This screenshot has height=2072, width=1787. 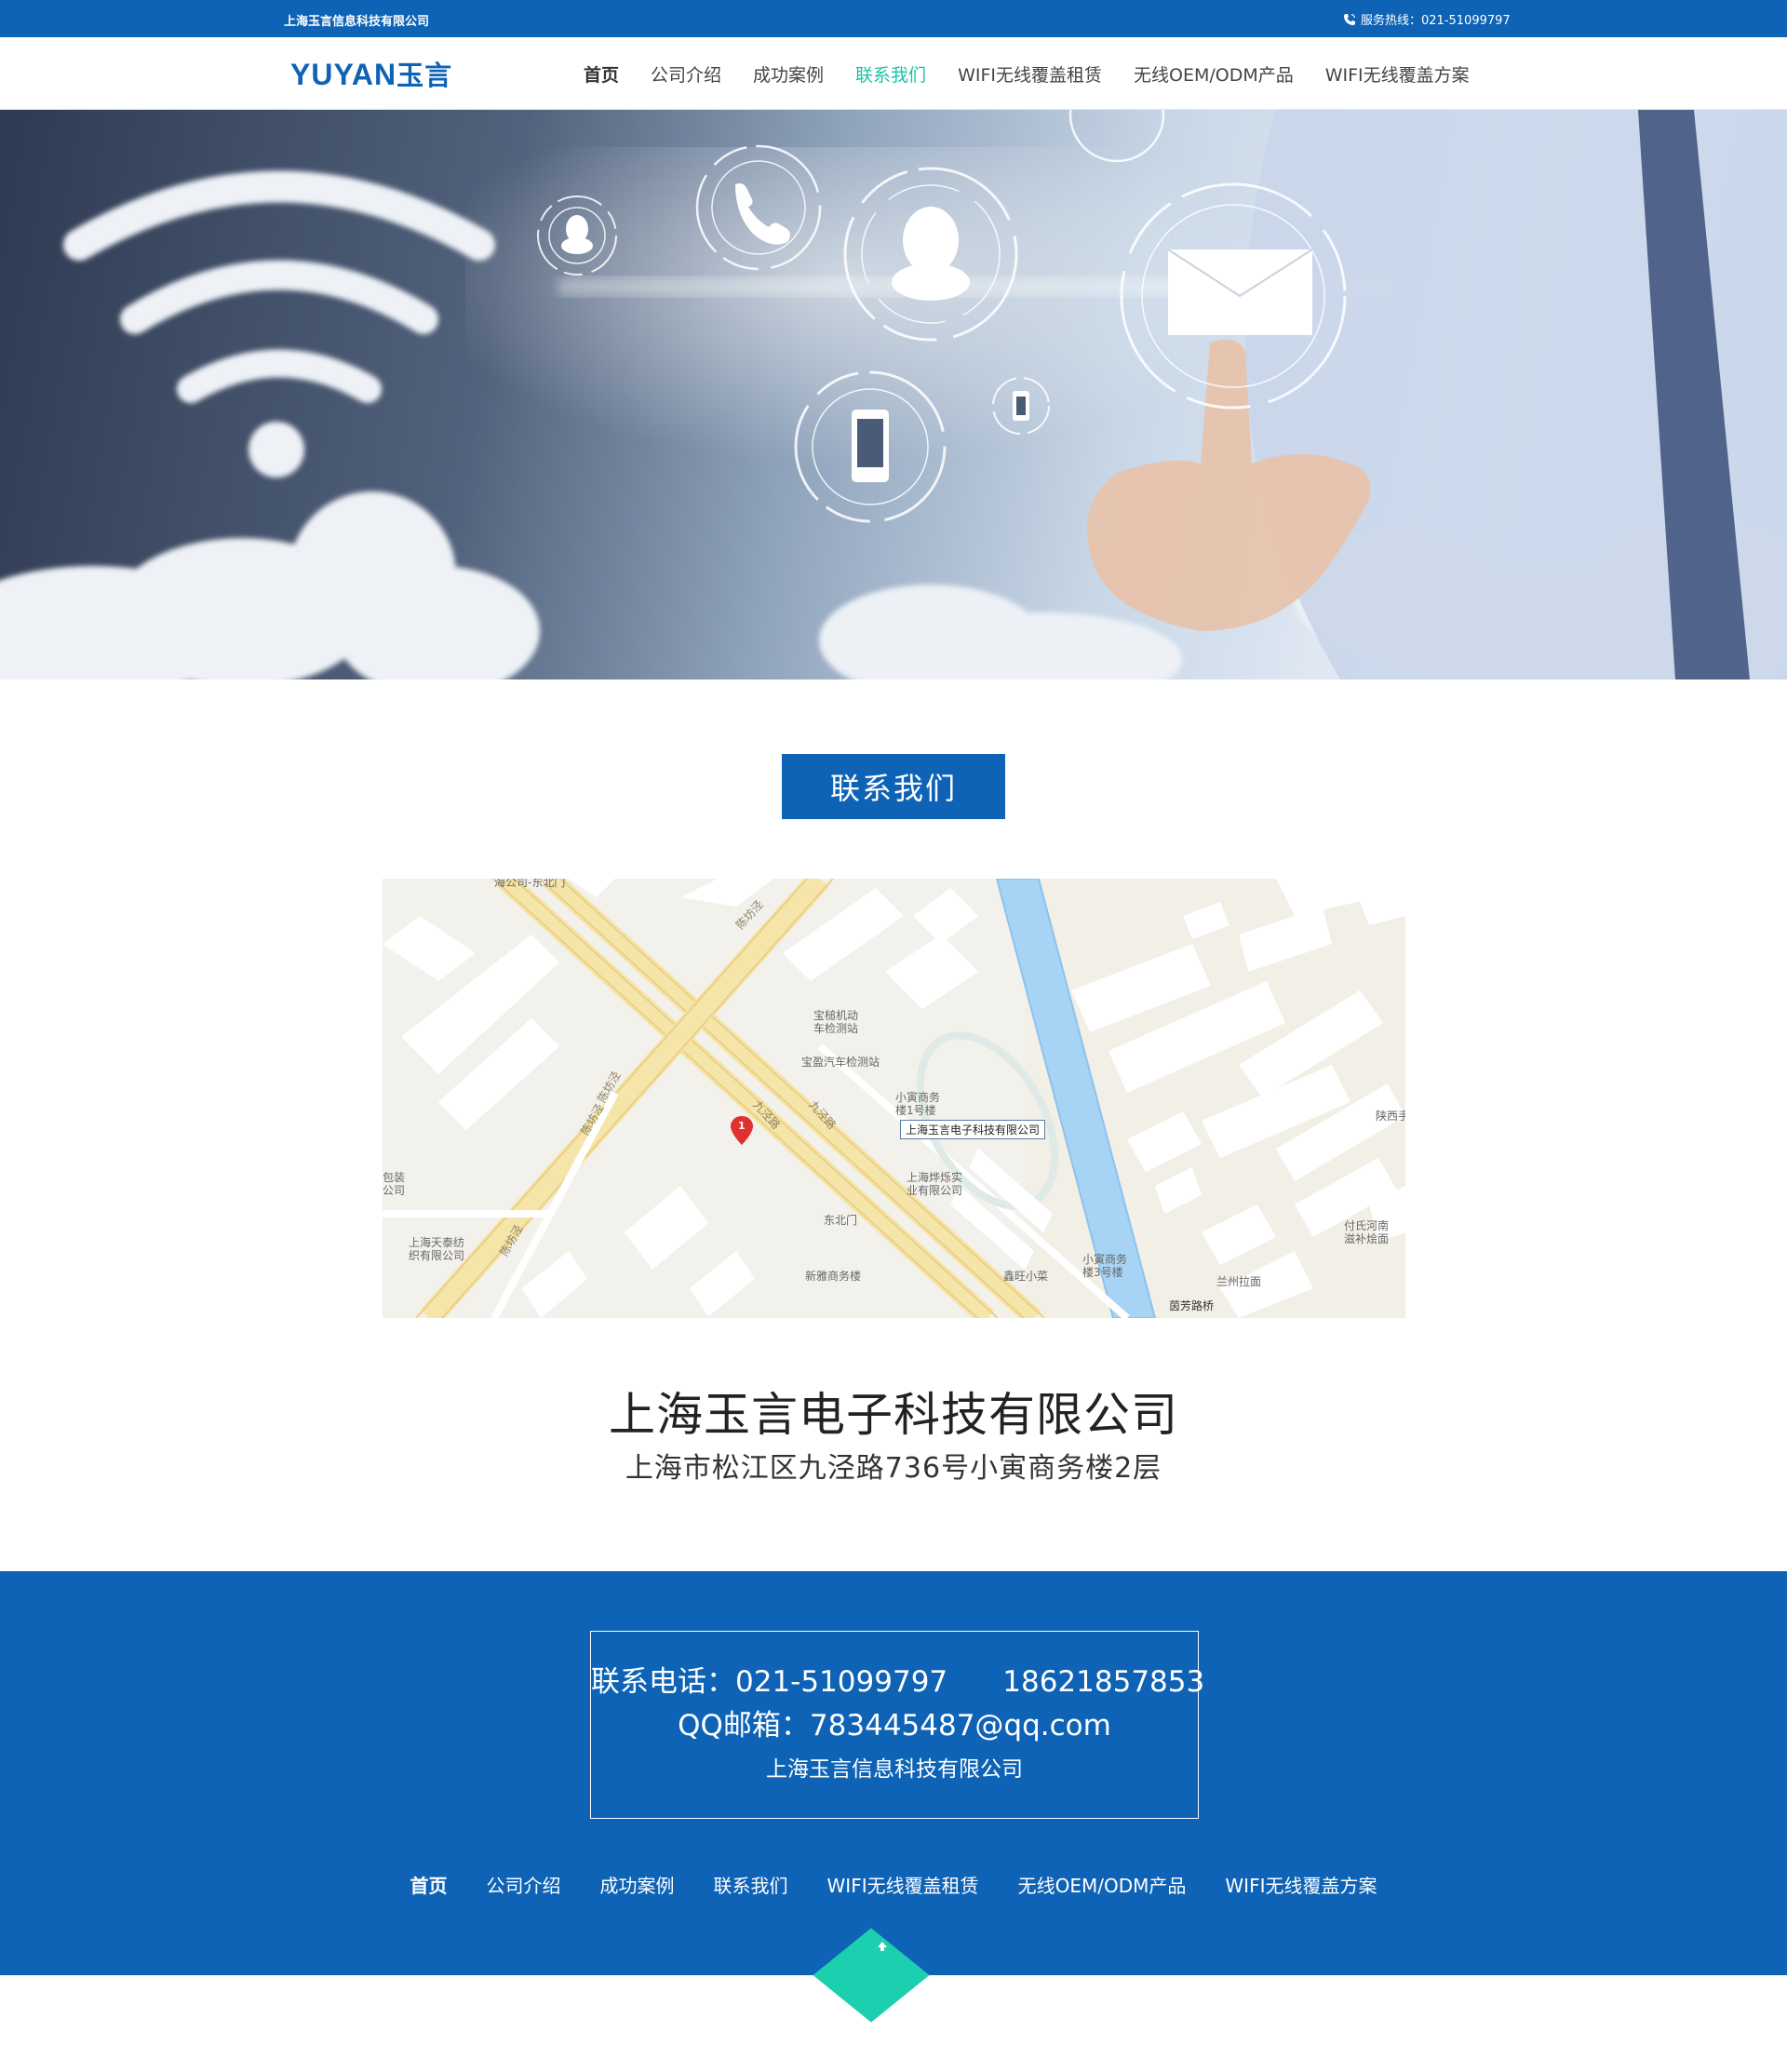 What do you see at coordinates (276, 450) in the screenshot?
I see `wifi-dot` at bounding box center [276, 450].